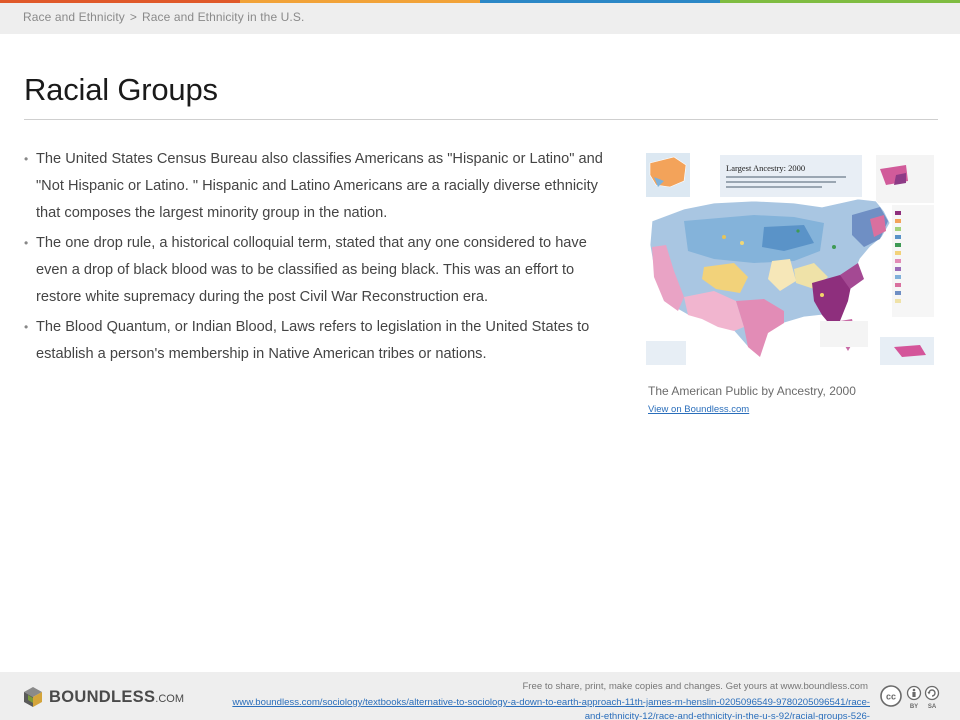 This screenshot has width=960, height=720. Describe the element at coordinates (33, 697) in the screenshot. I see `boundless-logo-icon` at that location.